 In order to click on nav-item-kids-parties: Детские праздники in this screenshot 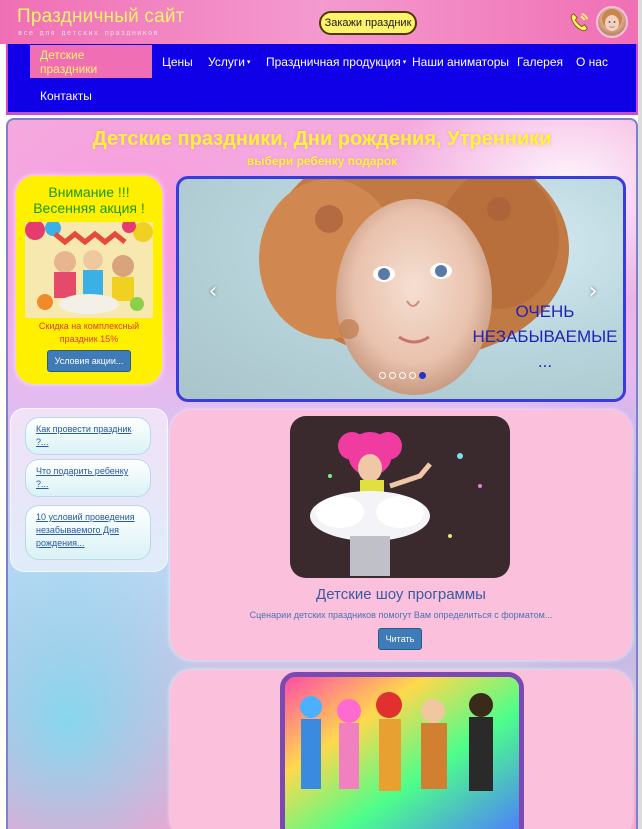, I will do `click(91, 61)`.